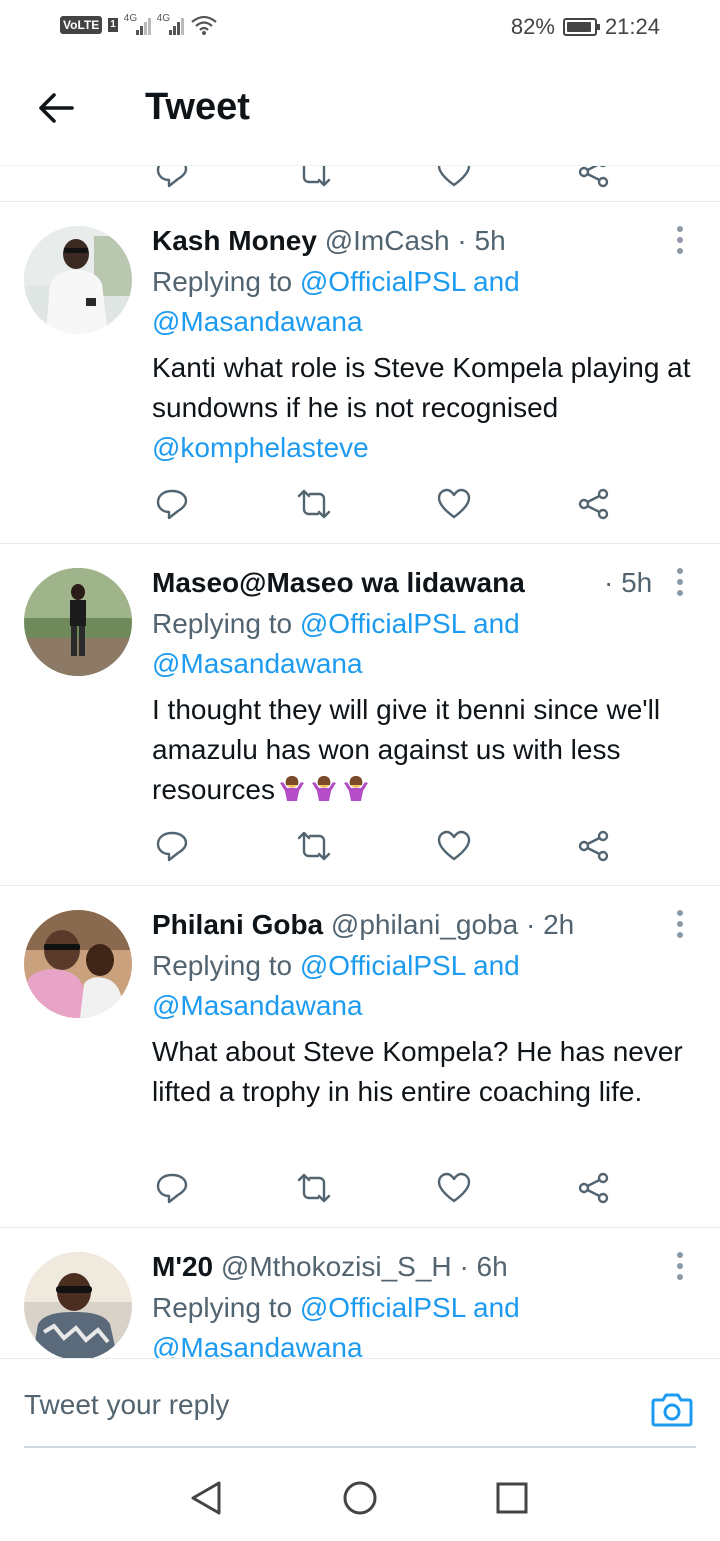 The width and height of the screenshot is (720, 1541). I want to click on circle-home-icon, so click(360, 1498).